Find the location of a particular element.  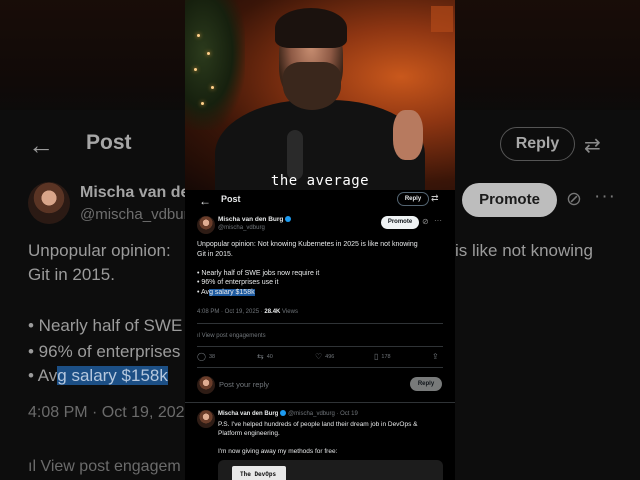

christmas-tree is located at coordinates (215, 65).